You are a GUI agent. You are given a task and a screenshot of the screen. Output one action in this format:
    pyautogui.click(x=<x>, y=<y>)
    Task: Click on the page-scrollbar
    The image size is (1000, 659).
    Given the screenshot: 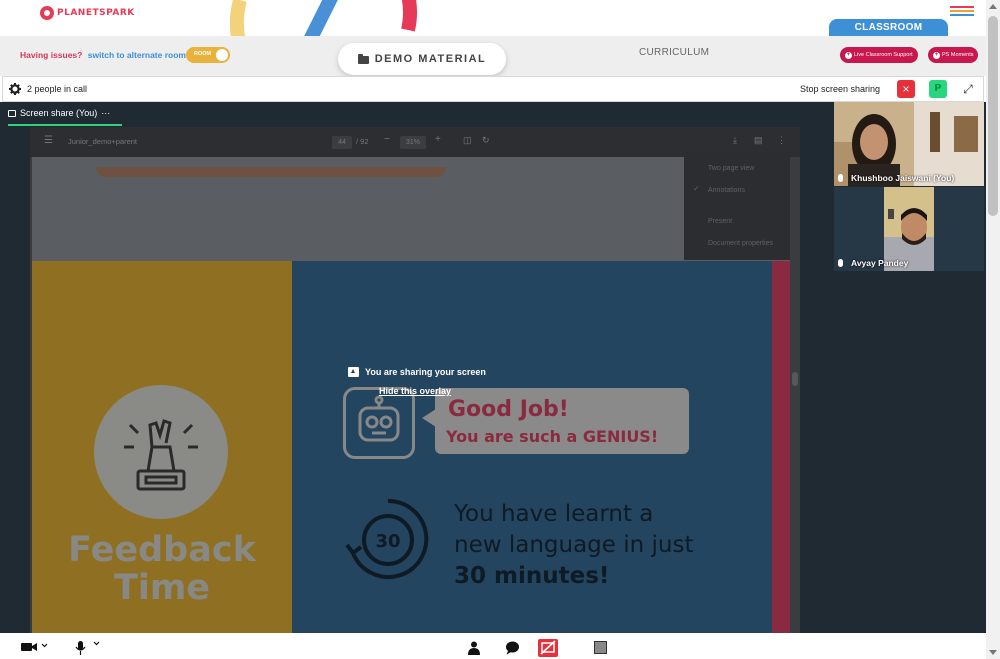 What is the action you would take?
    pyautogui.click(x=993, y=329)
    